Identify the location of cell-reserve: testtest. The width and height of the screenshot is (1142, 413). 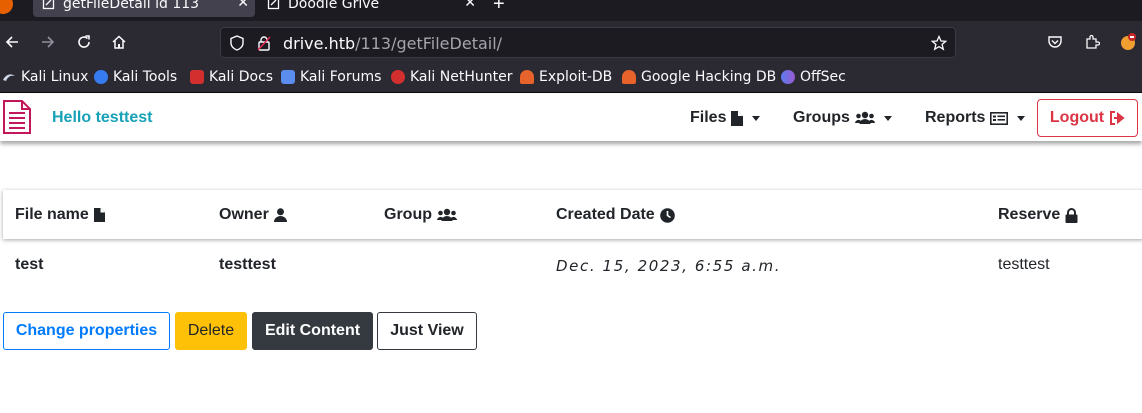
(1024, 264).